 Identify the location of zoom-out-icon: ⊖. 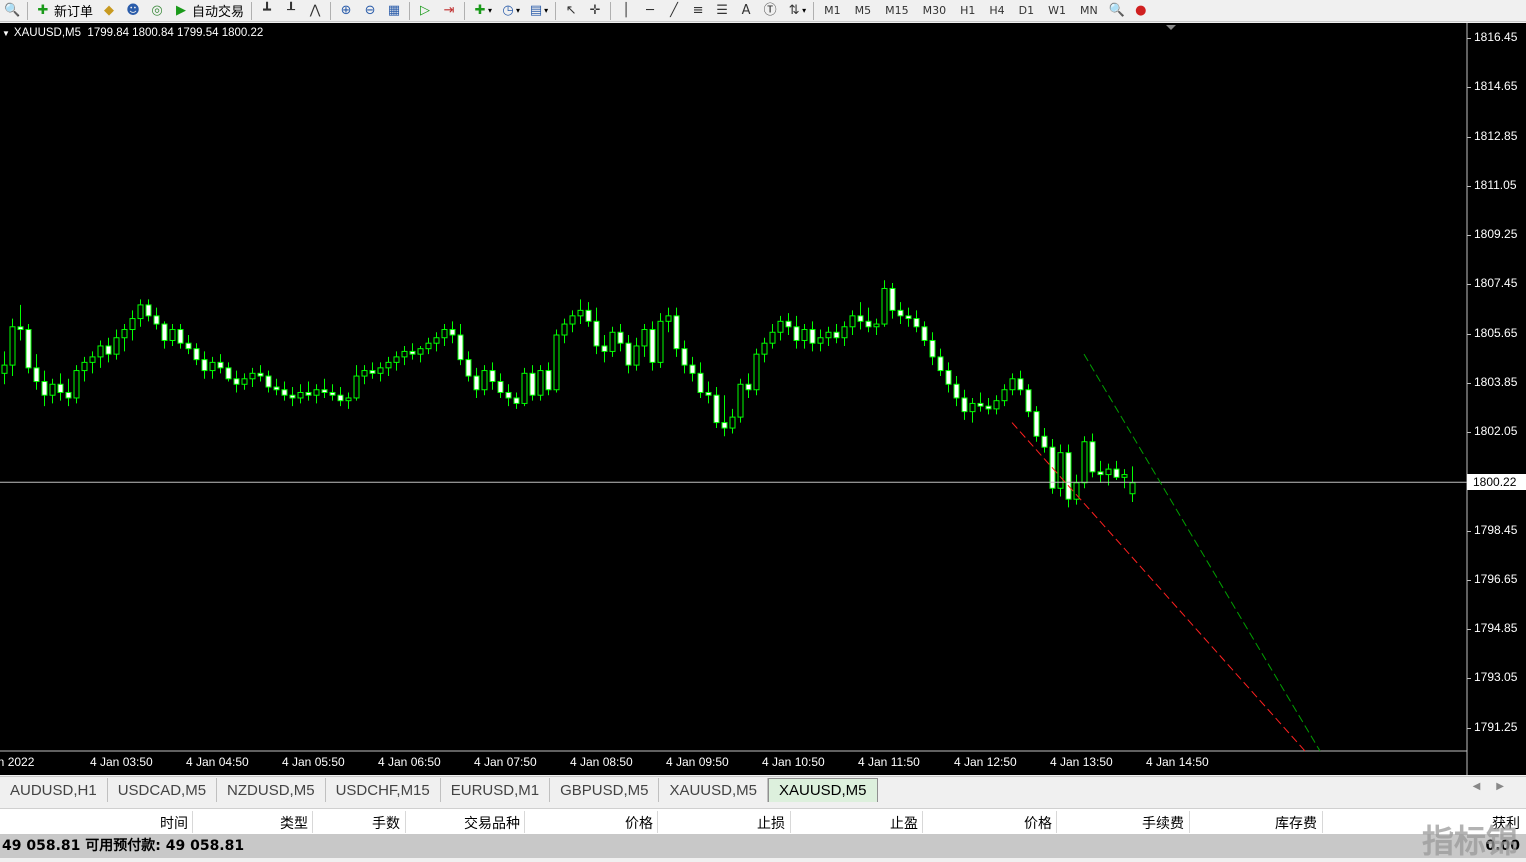
(370, 10).